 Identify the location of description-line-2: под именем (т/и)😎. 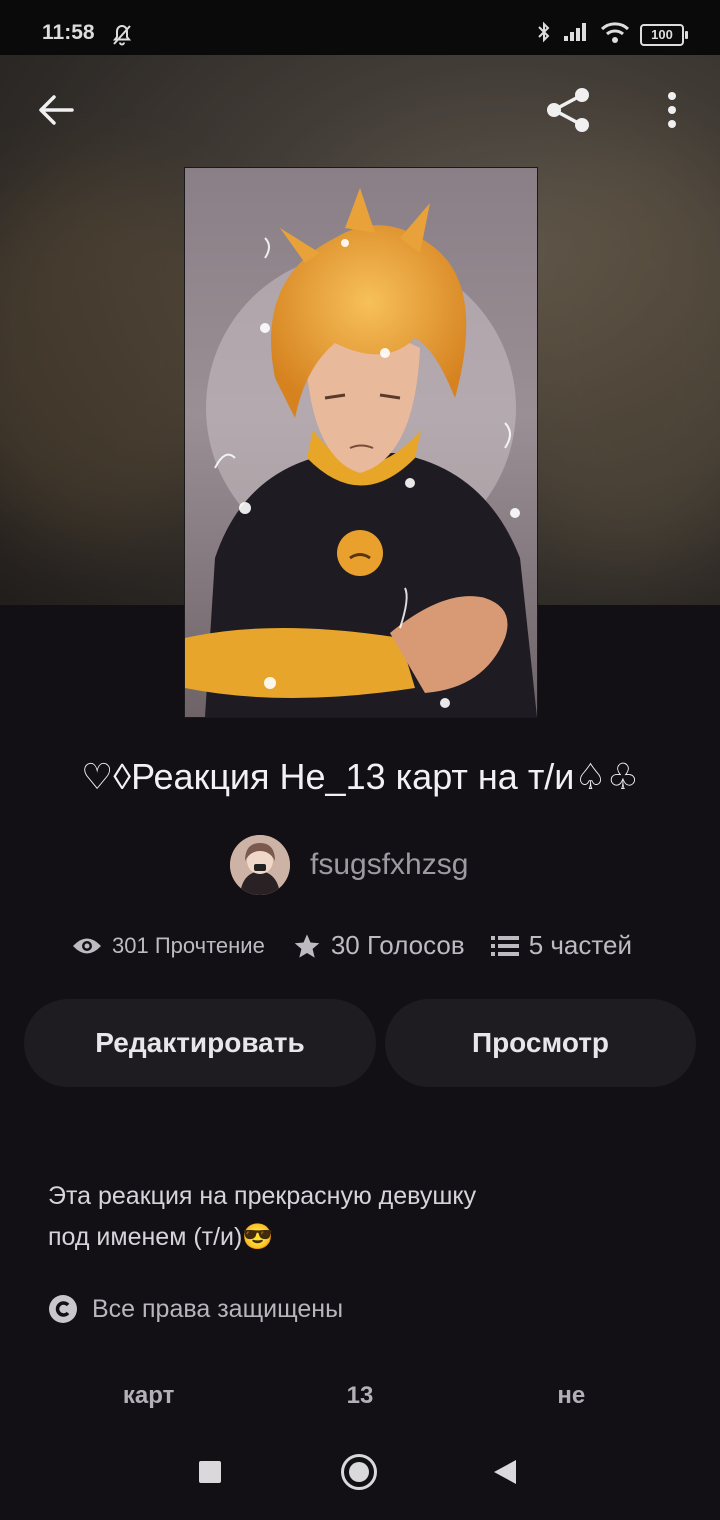
(161, 1237).